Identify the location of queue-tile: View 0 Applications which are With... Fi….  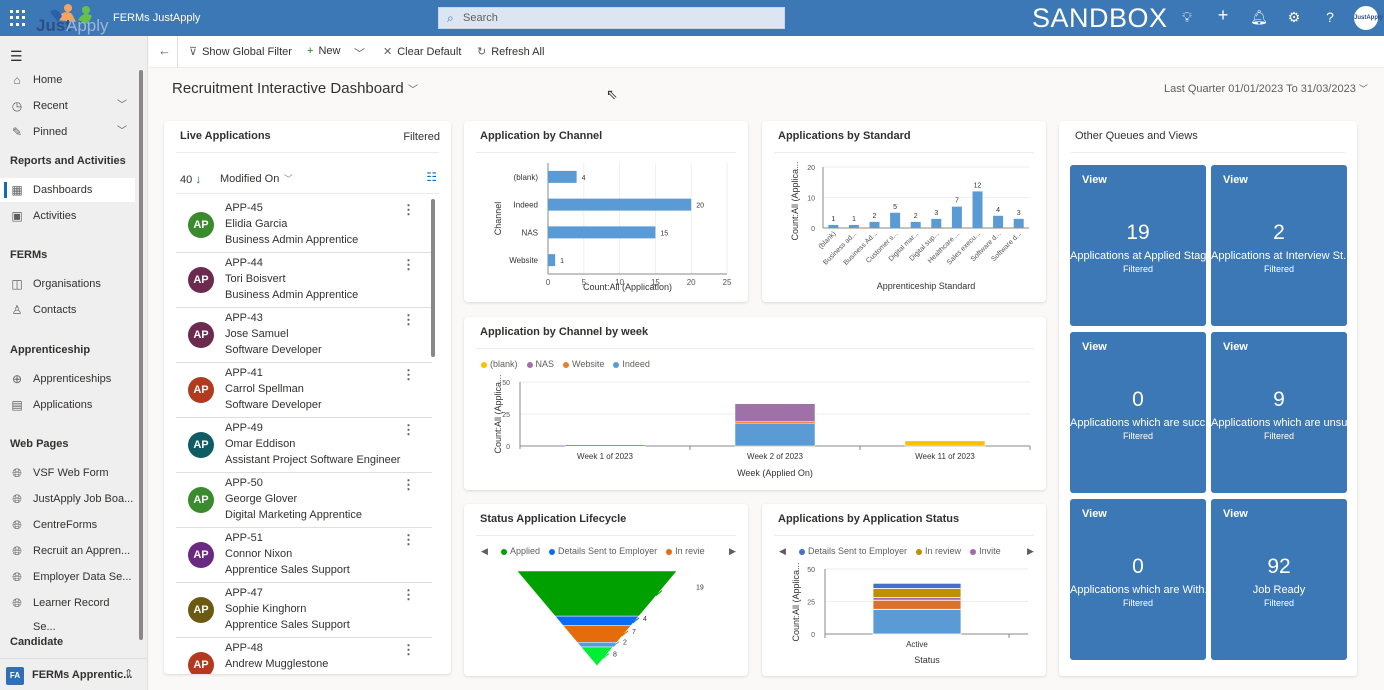
(1138, 579).